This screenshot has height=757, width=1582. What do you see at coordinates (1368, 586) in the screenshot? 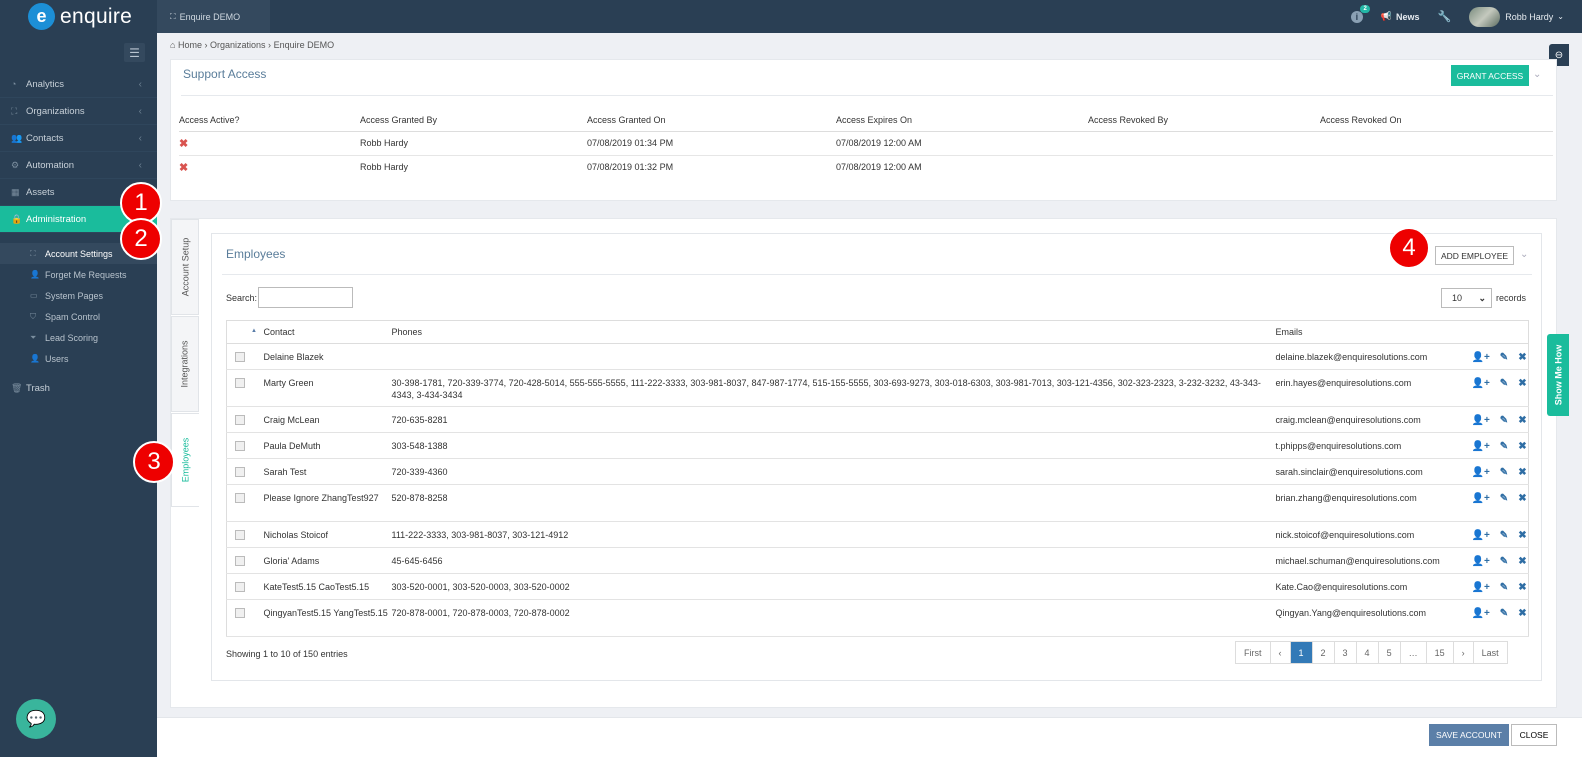
I see `email-cell: Kate.Cao@enquiresolutions.com` at bounding box center [1368, 586].